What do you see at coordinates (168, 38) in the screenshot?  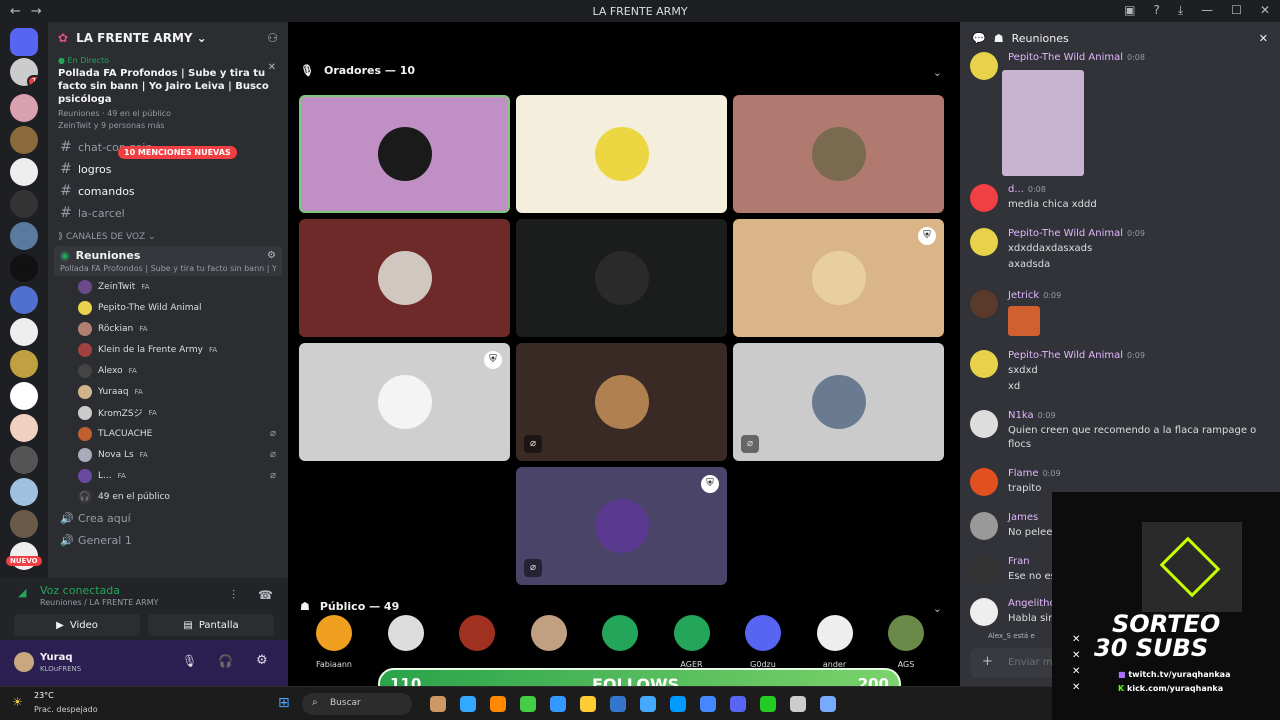 I see `server-header: ✿ LA FRENTE ARMY ⌄ ⚇` at bounding box center [168, 38].